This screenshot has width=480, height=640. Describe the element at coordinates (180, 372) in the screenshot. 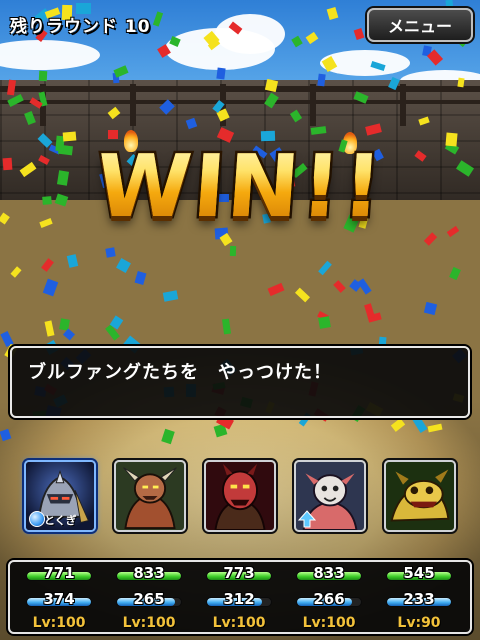

I see `battle-message-text: ブルファングたちを やっつけた！` at that location.